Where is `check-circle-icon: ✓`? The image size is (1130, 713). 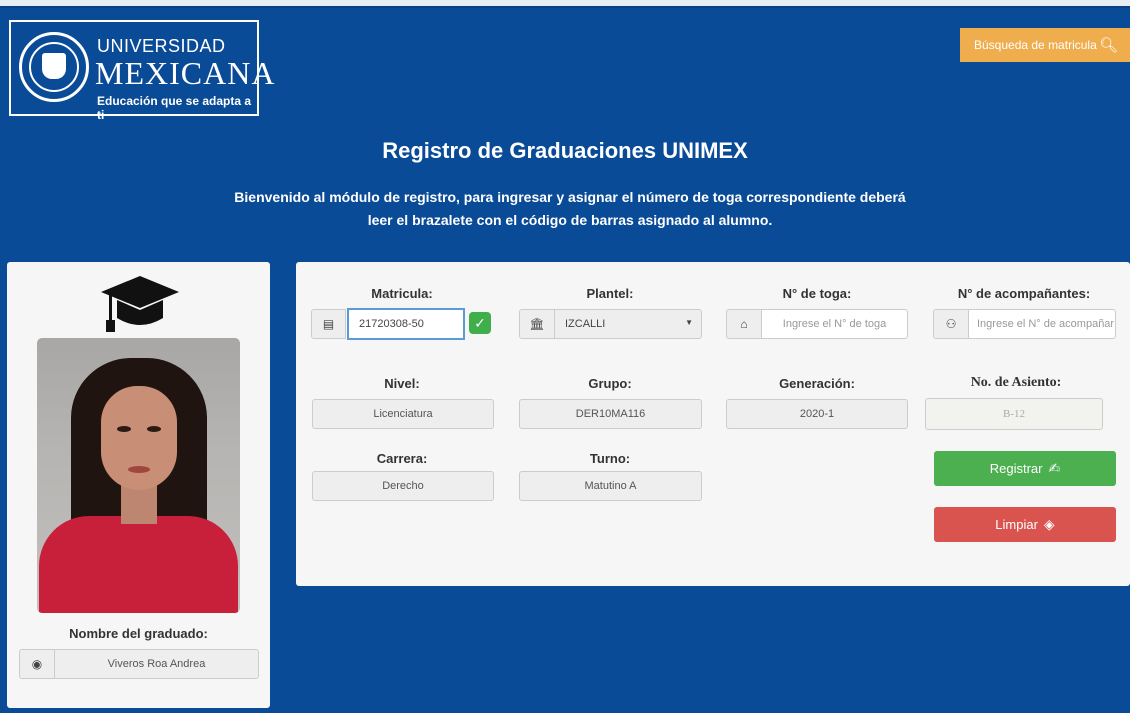
check-circle-icon: ✓ is located at coordinates (480, 323).